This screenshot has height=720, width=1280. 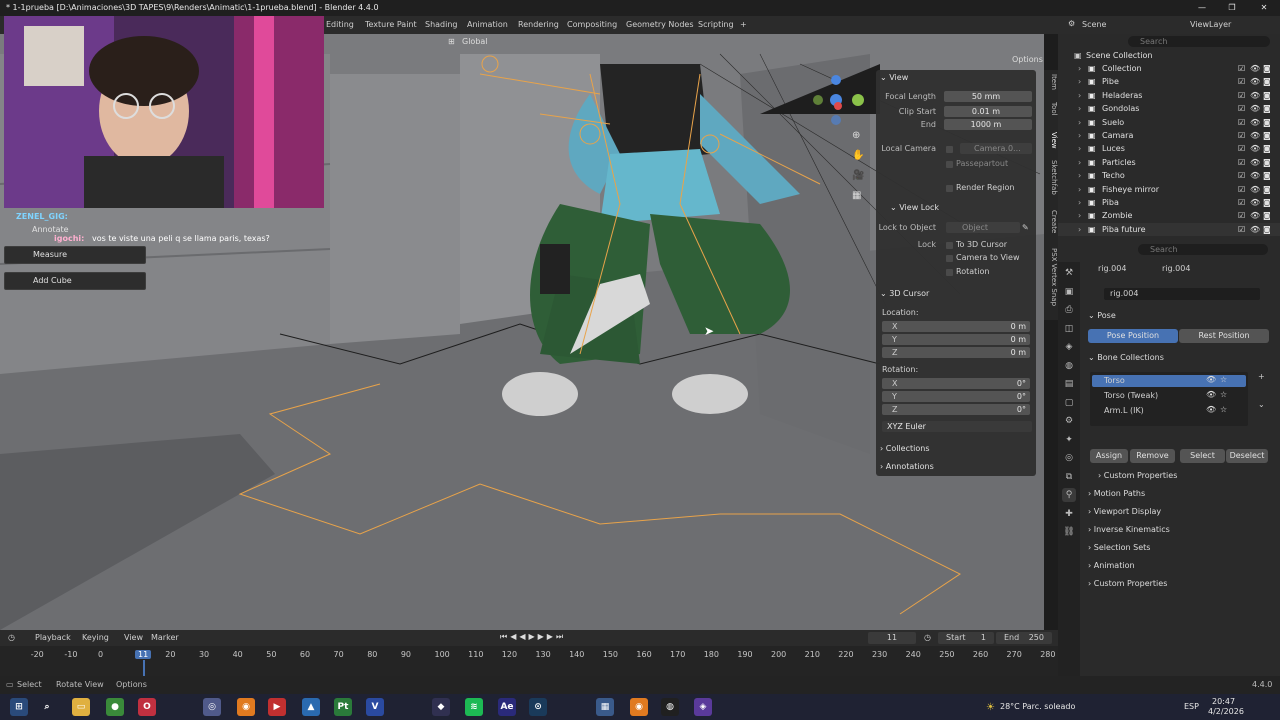 What do you see at coordinates (1261, 404) in the screenshot?
I see `chevron-down-icon: ⌄` at bounding box center [1261, 404].